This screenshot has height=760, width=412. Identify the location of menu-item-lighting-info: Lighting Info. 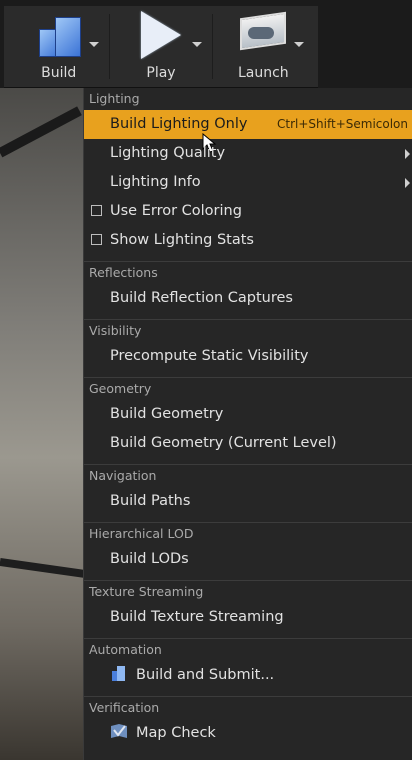
(248, 182).